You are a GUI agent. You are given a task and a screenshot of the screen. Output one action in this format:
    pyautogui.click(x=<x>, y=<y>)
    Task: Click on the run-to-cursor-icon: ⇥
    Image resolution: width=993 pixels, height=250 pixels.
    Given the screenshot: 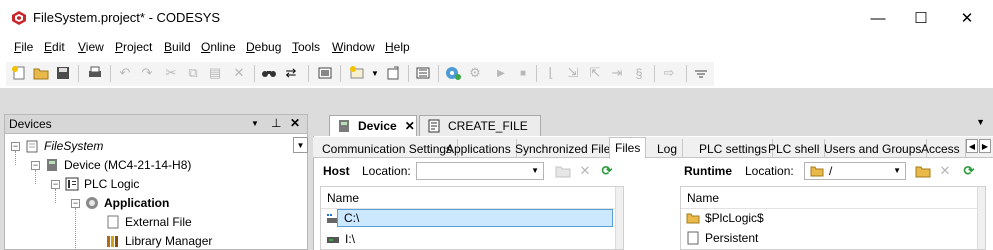 What is the action you would take?
    pyautogui.click(x=617, y=73)
    